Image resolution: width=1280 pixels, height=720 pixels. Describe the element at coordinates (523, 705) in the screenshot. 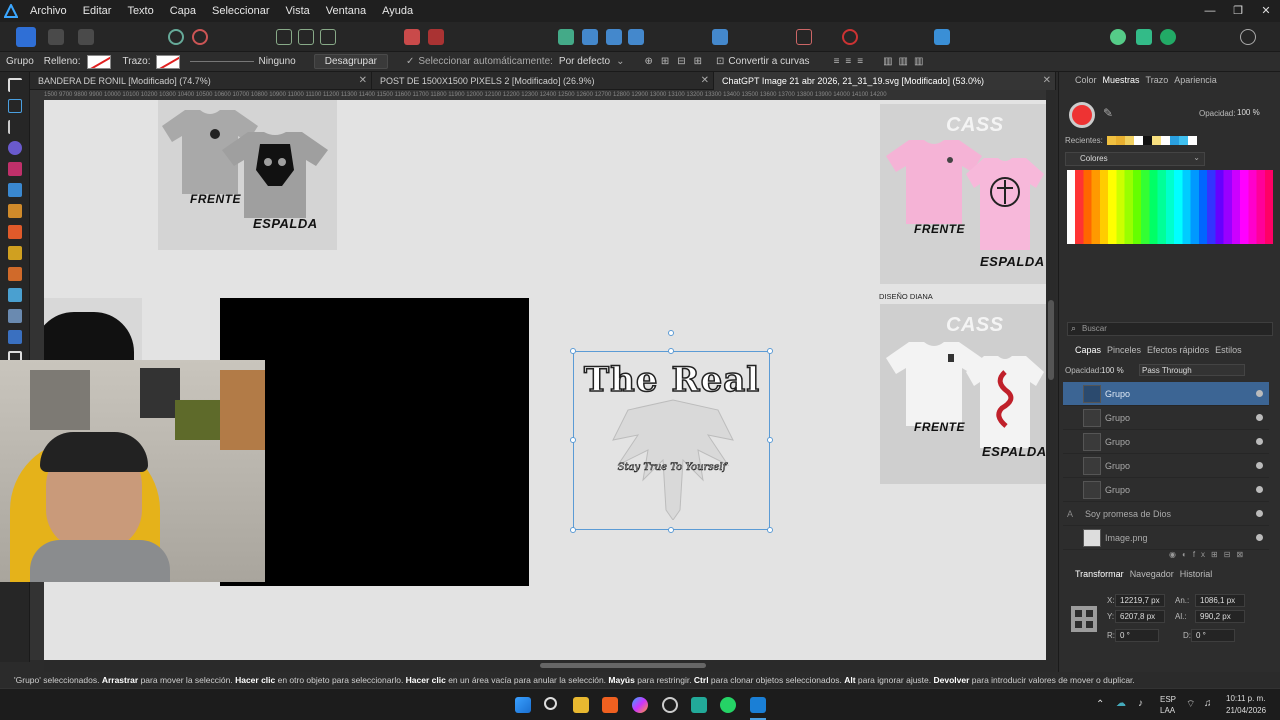

I see `start-icon` at that location.